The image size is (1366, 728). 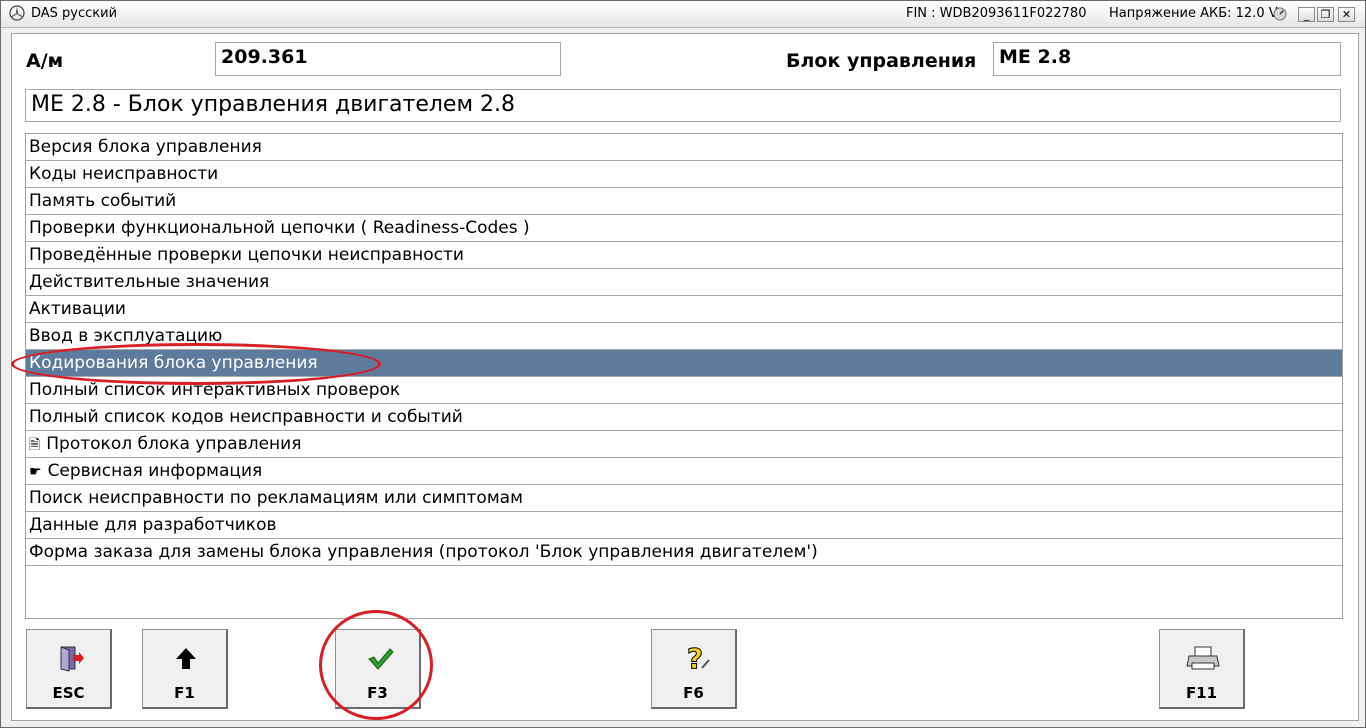 I want to click on f11-button: F11, so click(x=1202, y=669).